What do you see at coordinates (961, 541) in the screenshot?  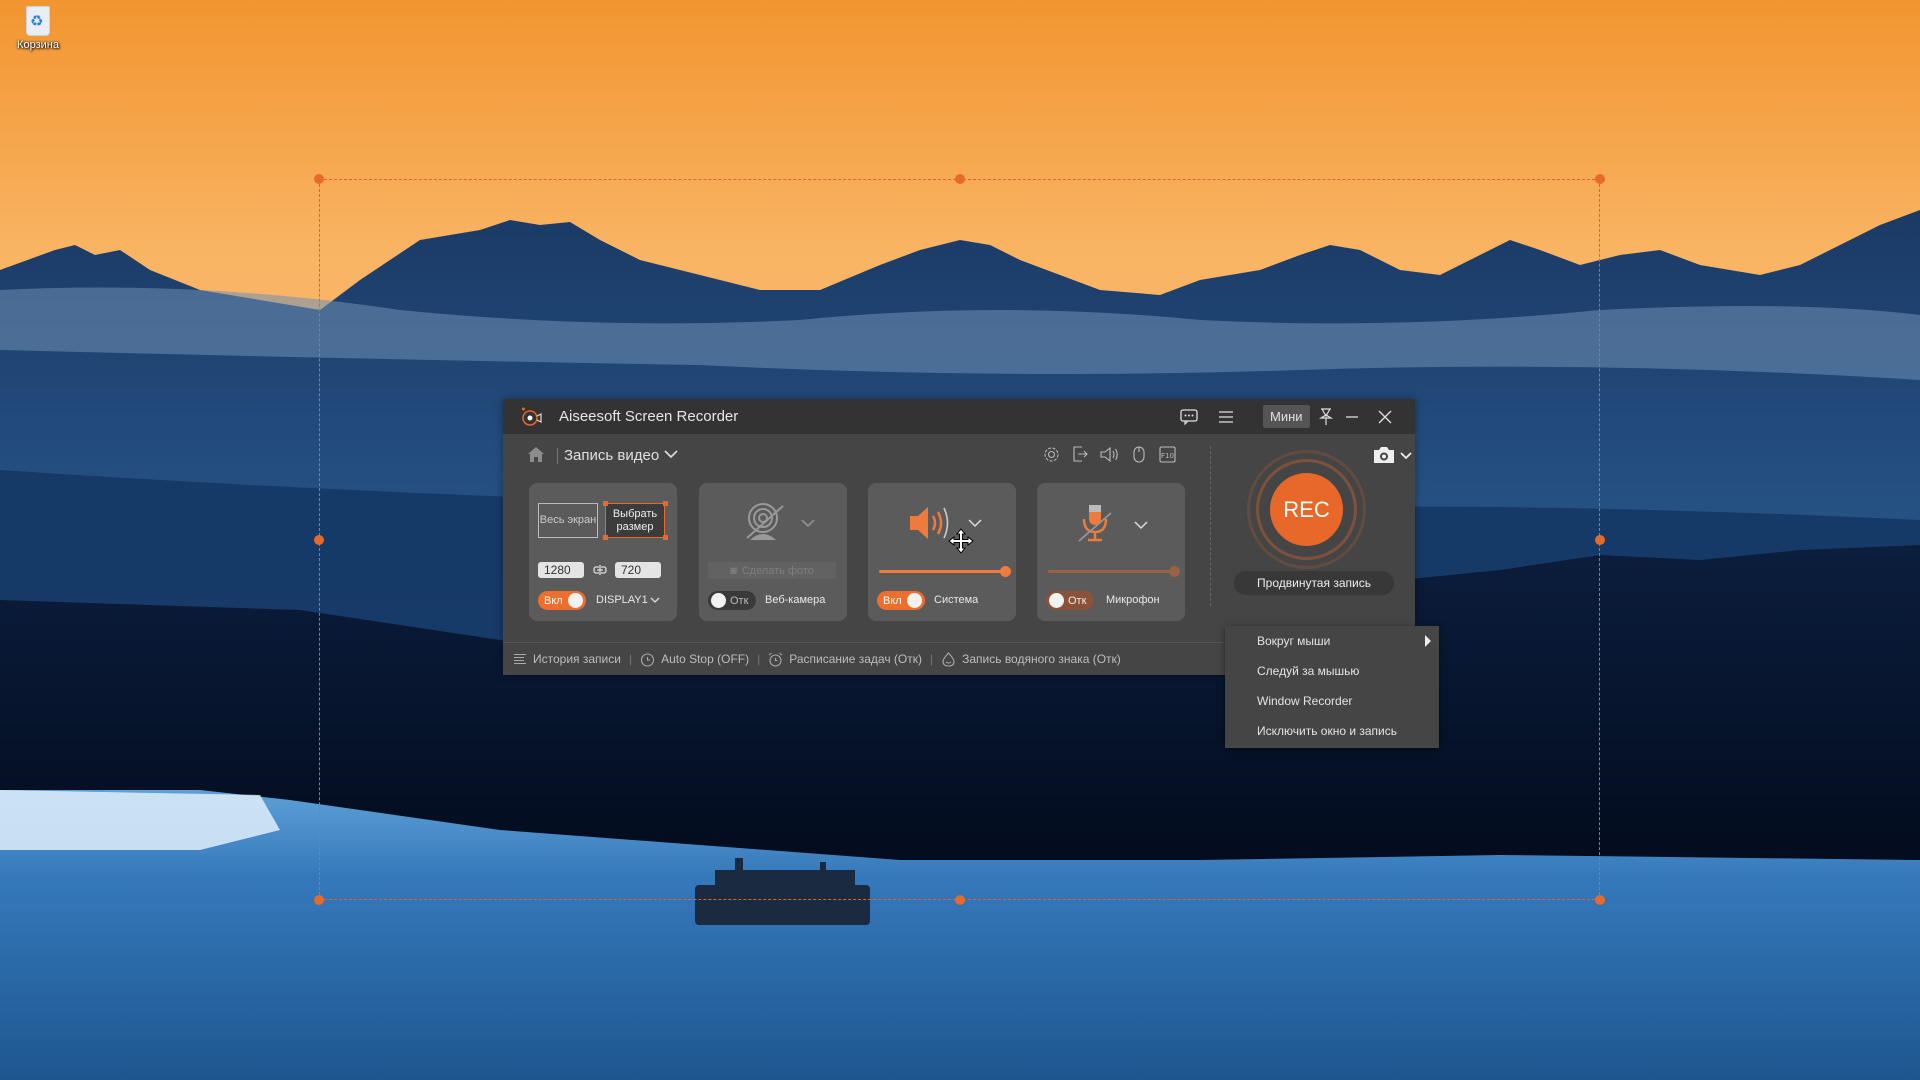 I see `move-cursor-icon` at bounding box center [961, 541].